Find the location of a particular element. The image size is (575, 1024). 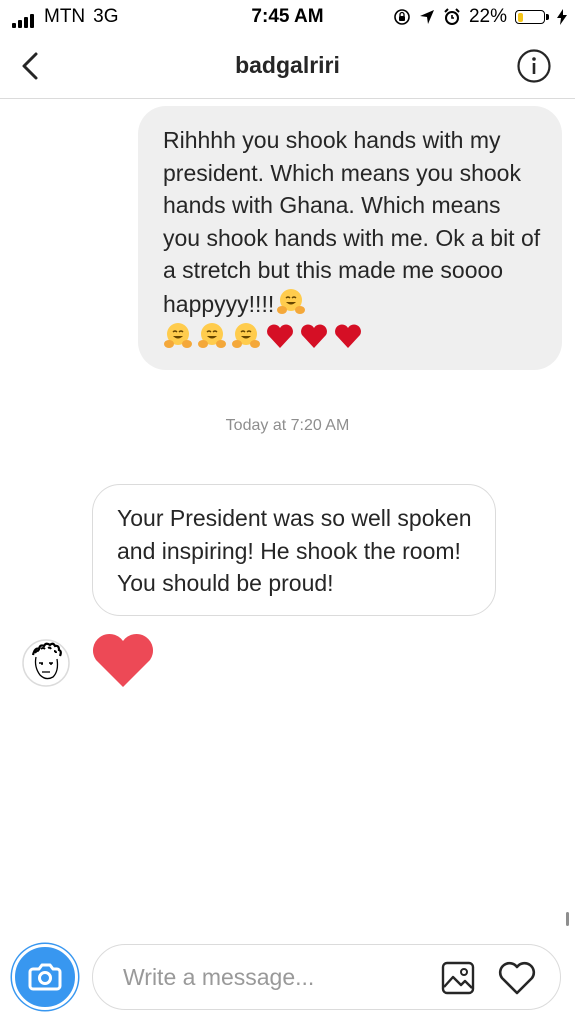

info-button is located at coordinates (534, 66).